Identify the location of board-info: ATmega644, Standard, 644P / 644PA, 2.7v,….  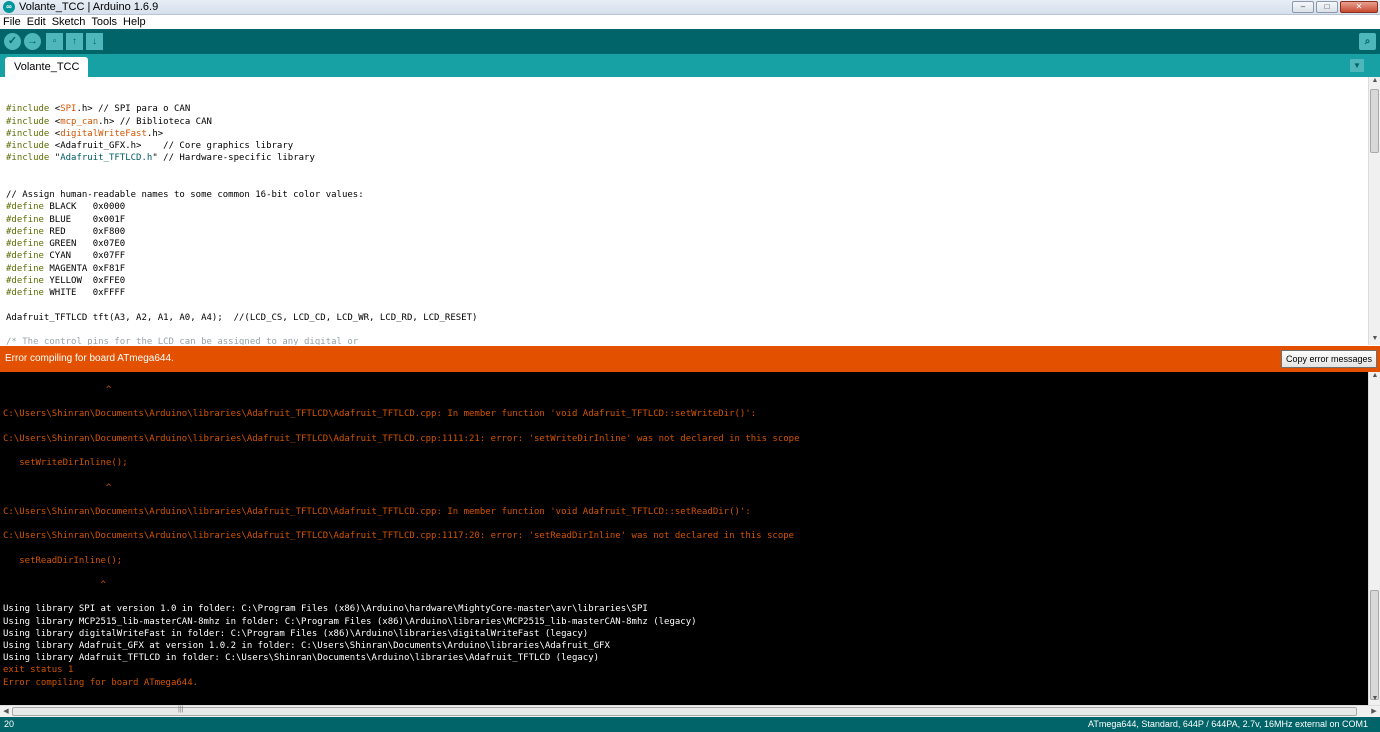
(1228, 724).